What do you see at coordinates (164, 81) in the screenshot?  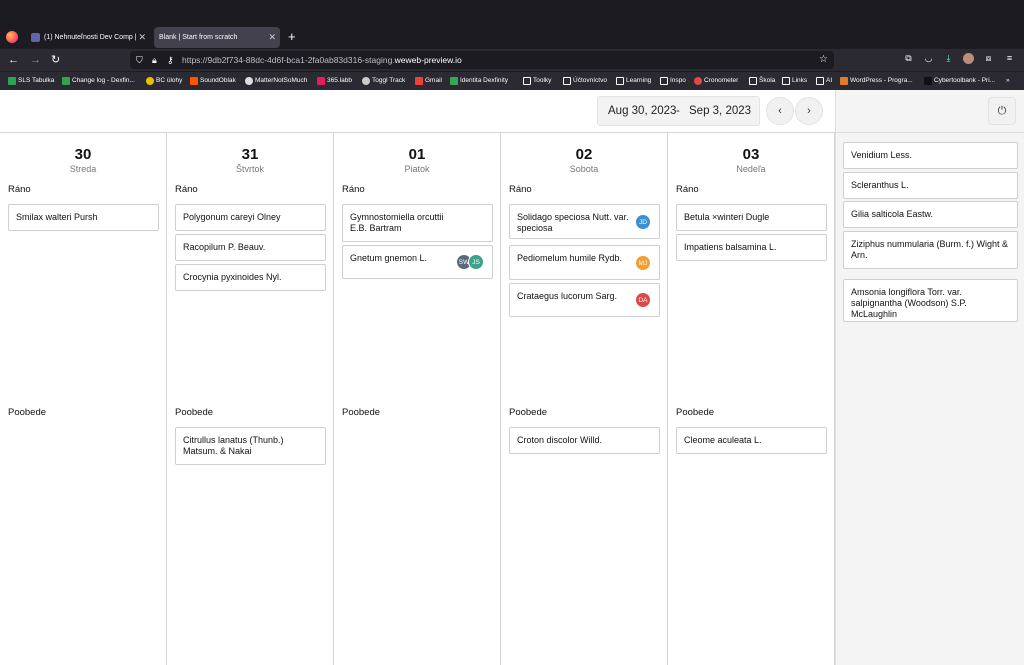 I see `bookmark-item: BC úlohy` at bounding box center [164, 81].